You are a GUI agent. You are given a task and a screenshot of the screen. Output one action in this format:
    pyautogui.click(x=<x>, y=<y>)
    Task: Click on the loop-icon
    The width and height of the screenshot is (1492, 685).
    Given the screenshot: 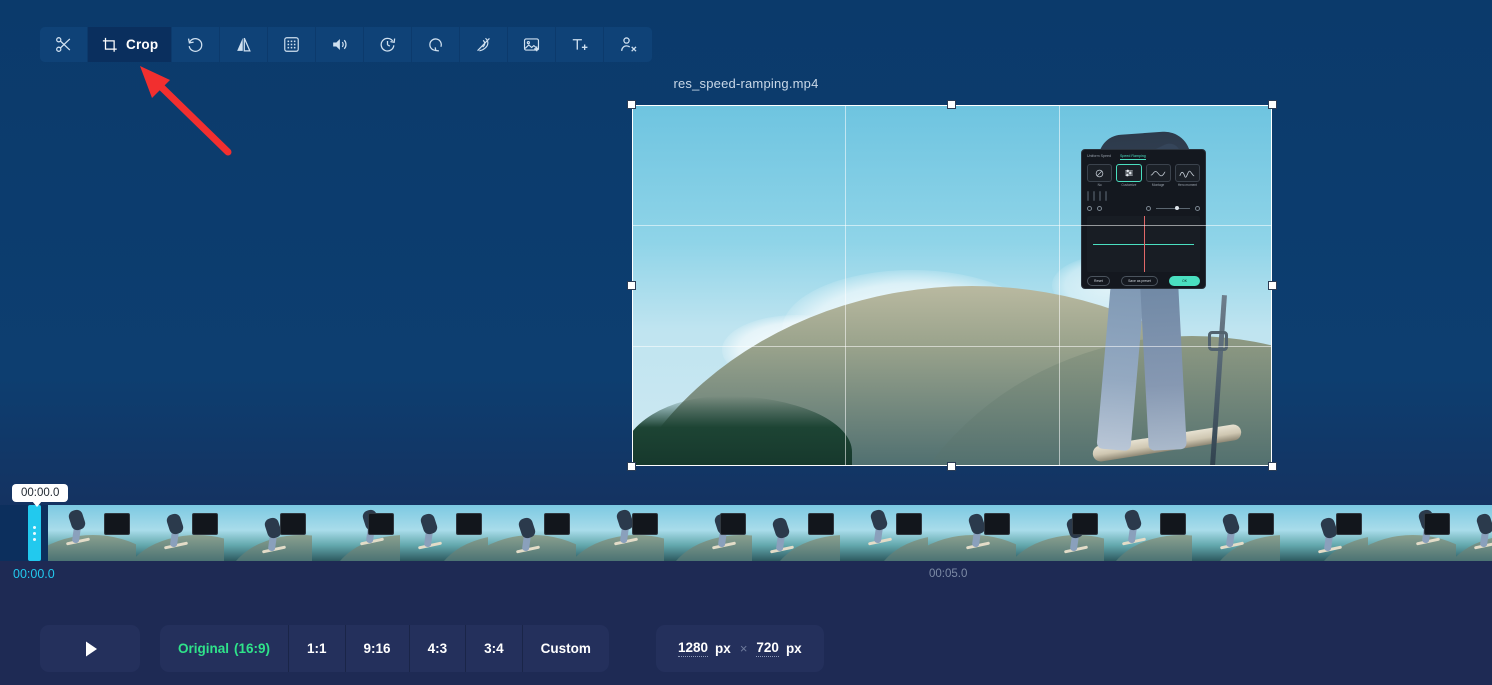 What is the action you would take?
    pyautogui.click(x=436, y=45)
    